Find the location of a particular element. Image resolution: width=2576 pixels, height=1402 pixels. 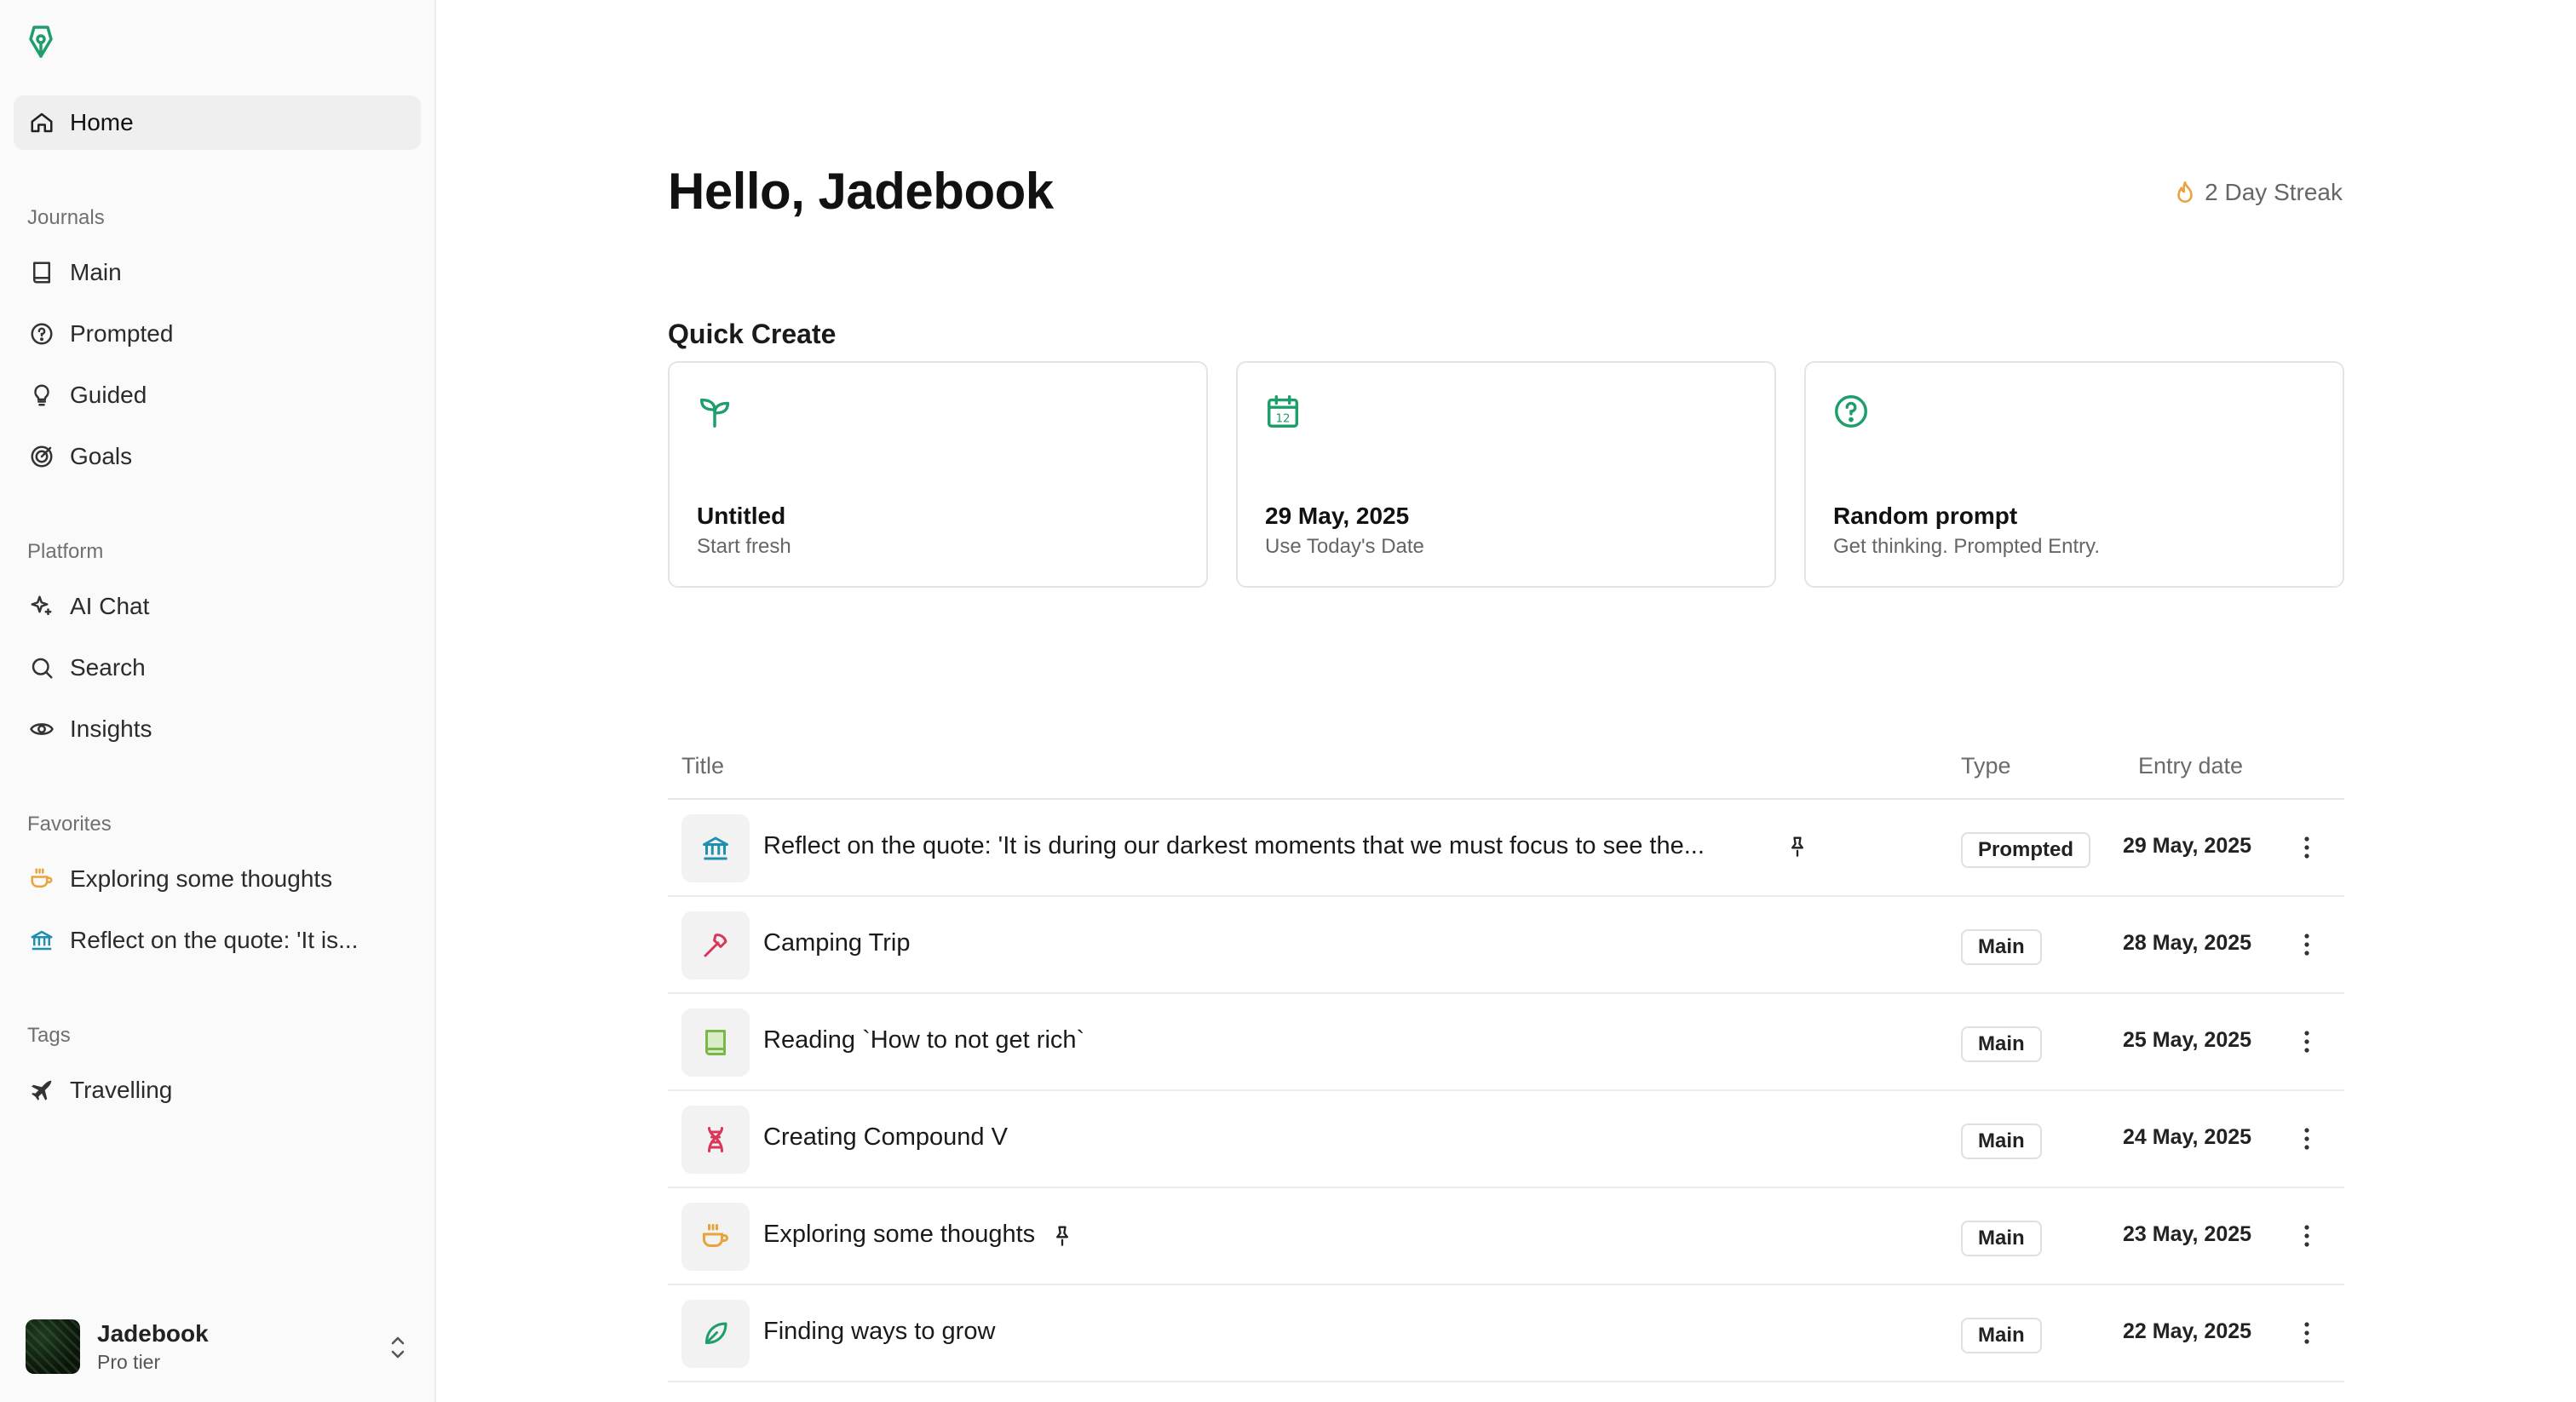

sidebar-item-search: Search is located at coordinates (217, 668).